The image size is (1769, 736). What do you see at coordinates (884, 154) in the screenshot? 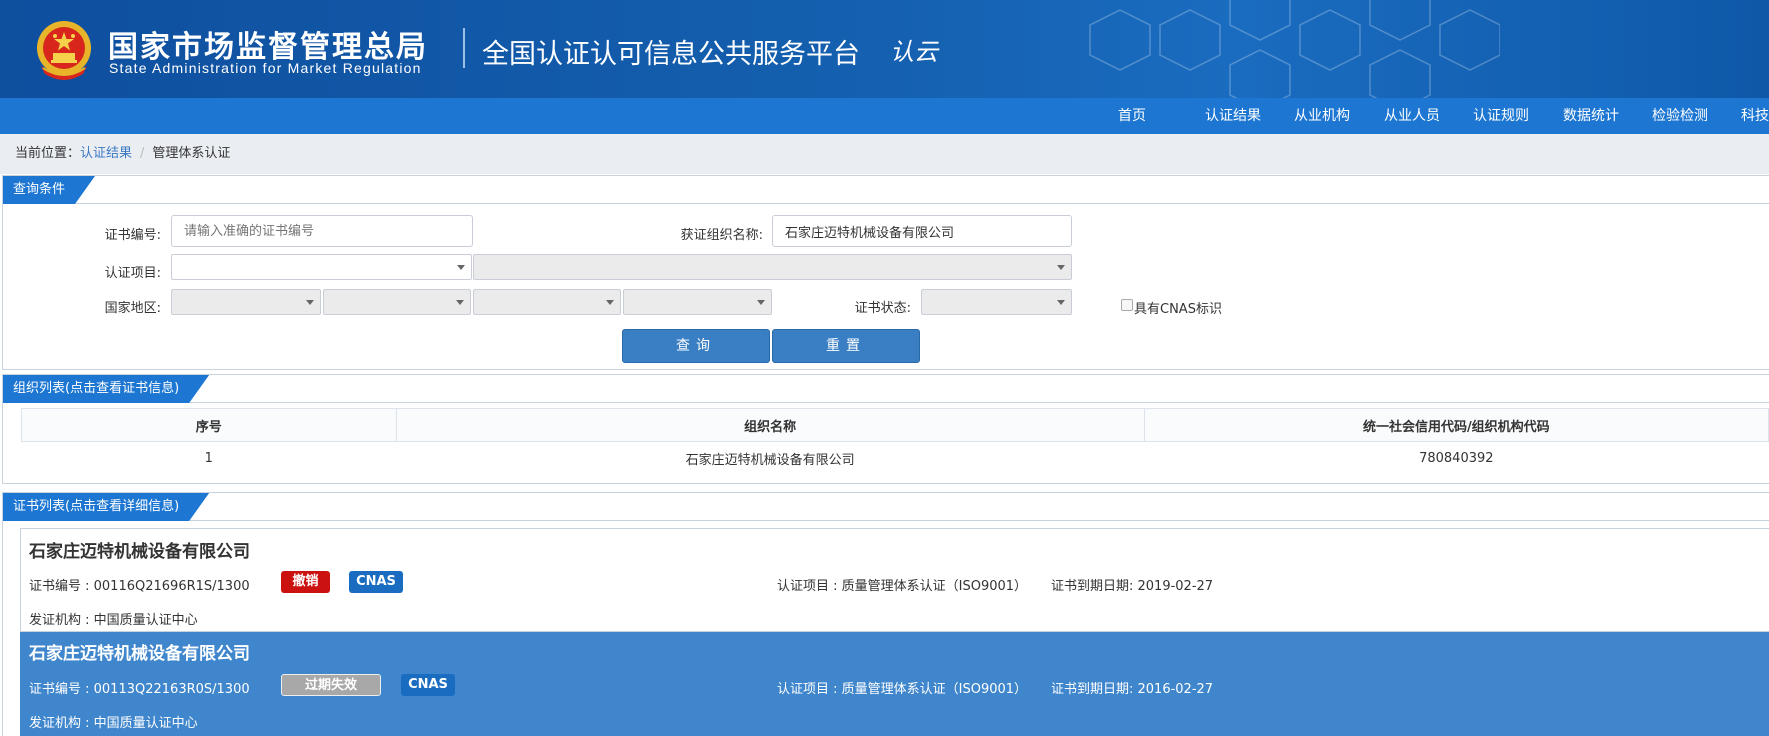
I see `breadcrumb: 当前位置：认证结果 / 管理体系认证` at bounding box center [884, 154].